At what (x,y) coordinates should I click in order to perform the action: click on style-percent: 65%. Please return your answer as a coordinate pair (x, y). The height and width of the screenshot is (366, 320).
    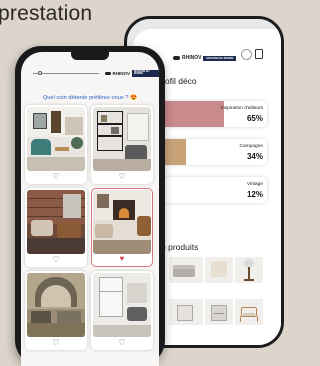
    Looking at the image, I should click on (254, 118).